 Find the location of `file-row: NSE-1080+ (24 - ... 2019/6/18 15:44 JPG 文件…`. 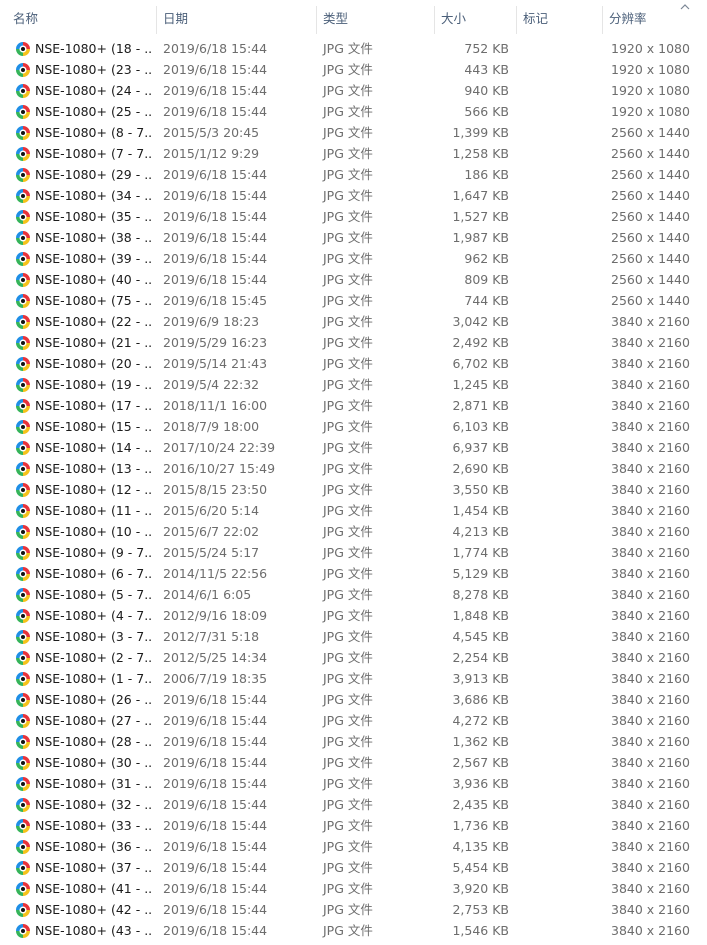

file-row: NSE-1080+ (24 - ... 2019/6/18 15:44 JPG 文件… is located at coordinates (353, 90).